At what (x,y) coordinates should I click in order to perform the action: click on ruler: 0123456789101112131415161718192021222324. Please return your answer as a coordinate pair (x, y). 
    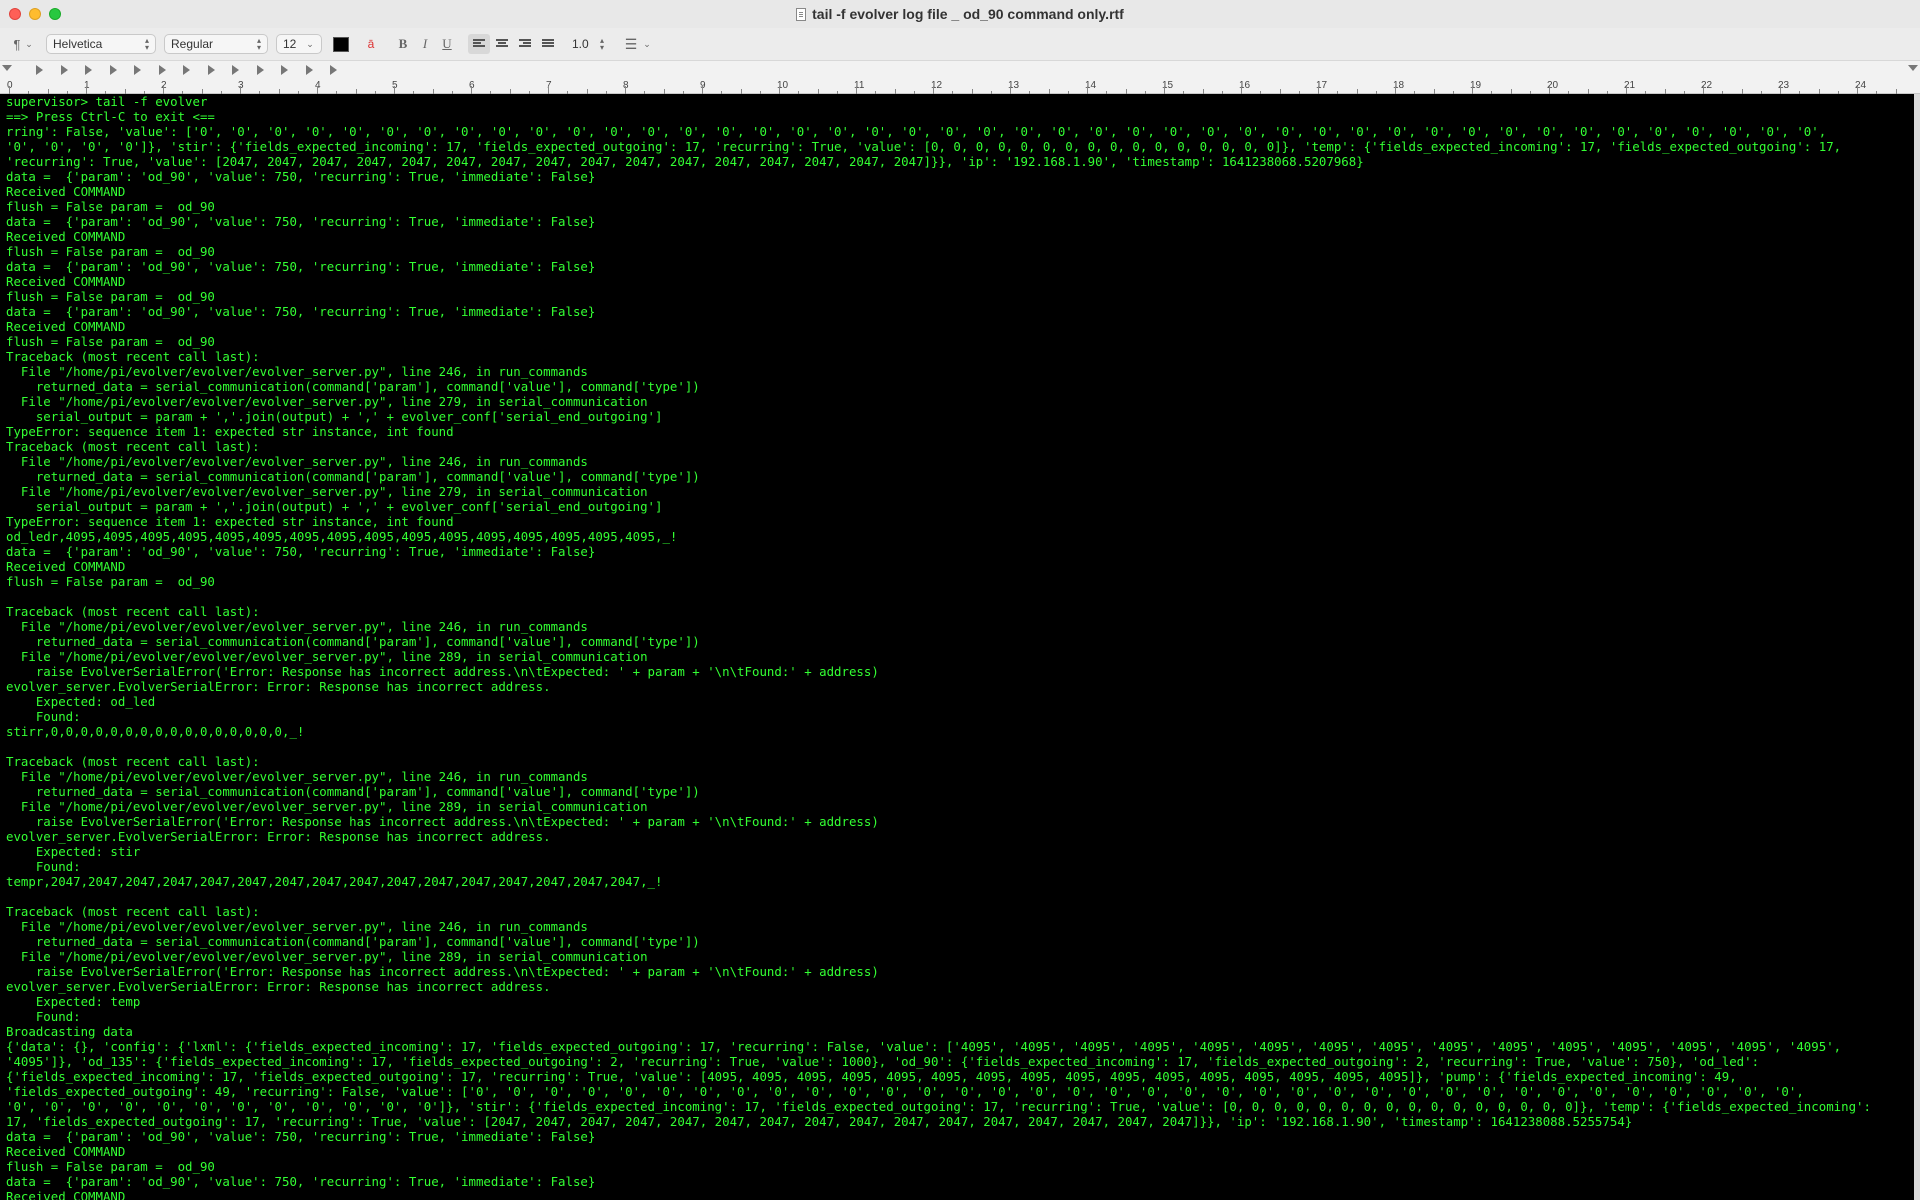
    Looking at the image, I should click on (960, 77).